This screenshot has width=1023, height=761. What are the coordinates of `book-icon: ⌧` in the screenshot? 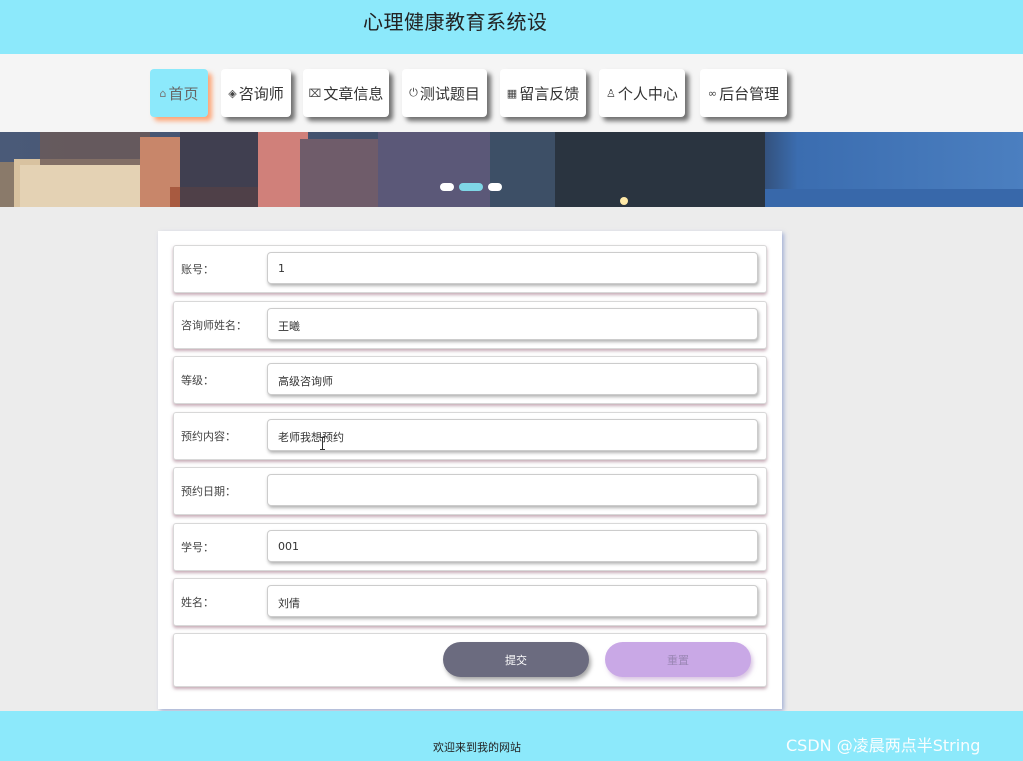 It's located at (315, 93).